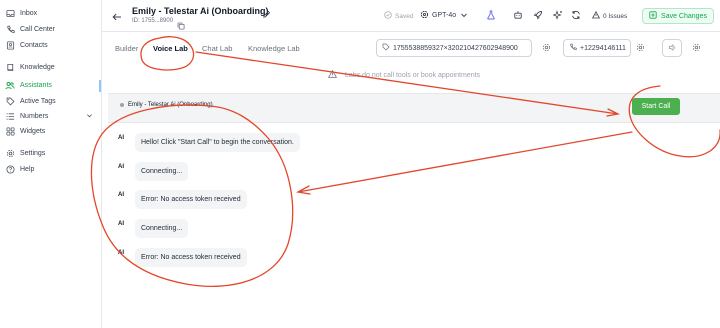  I want to click on sidebar-item-numbers: Numbers, so click(50, 116).